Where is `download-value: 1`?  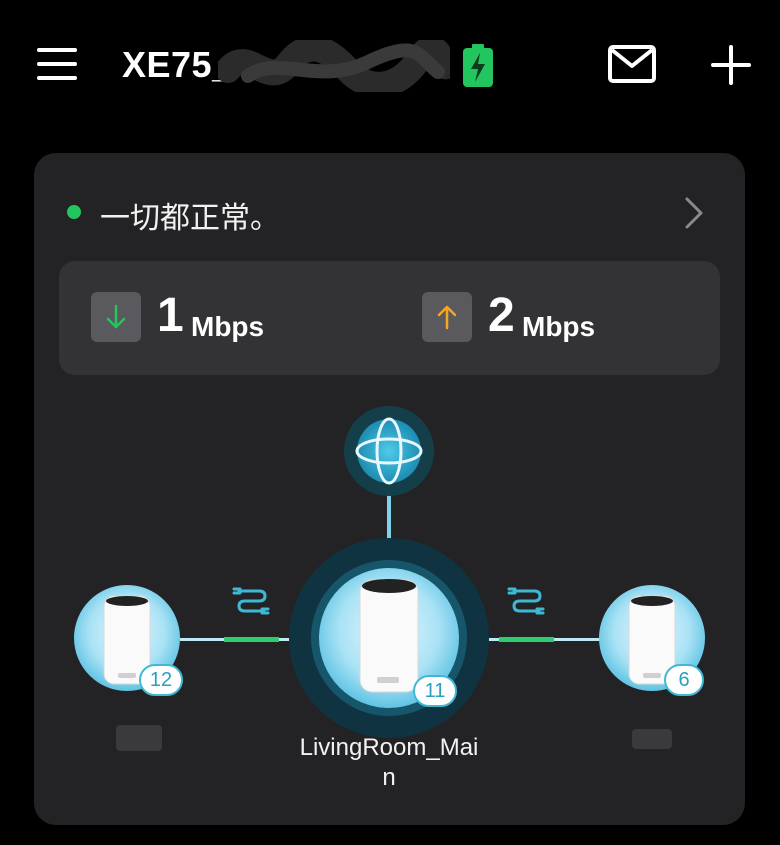 download-value: 1 is located at coordinates (170, 315).